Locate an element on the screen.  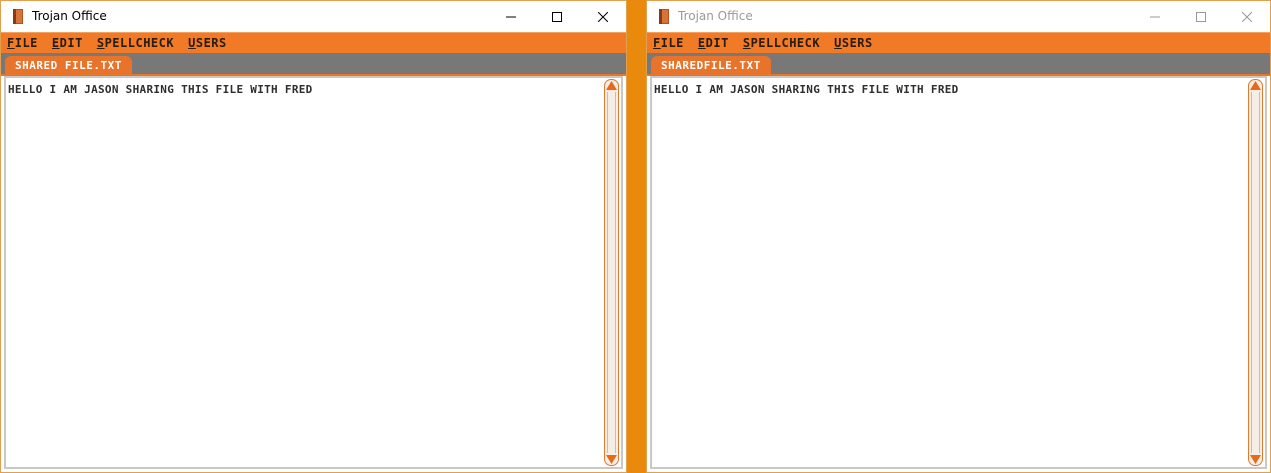
tab-shared-file: SHARED FILE.TXT is located at coordinates (68, 65).